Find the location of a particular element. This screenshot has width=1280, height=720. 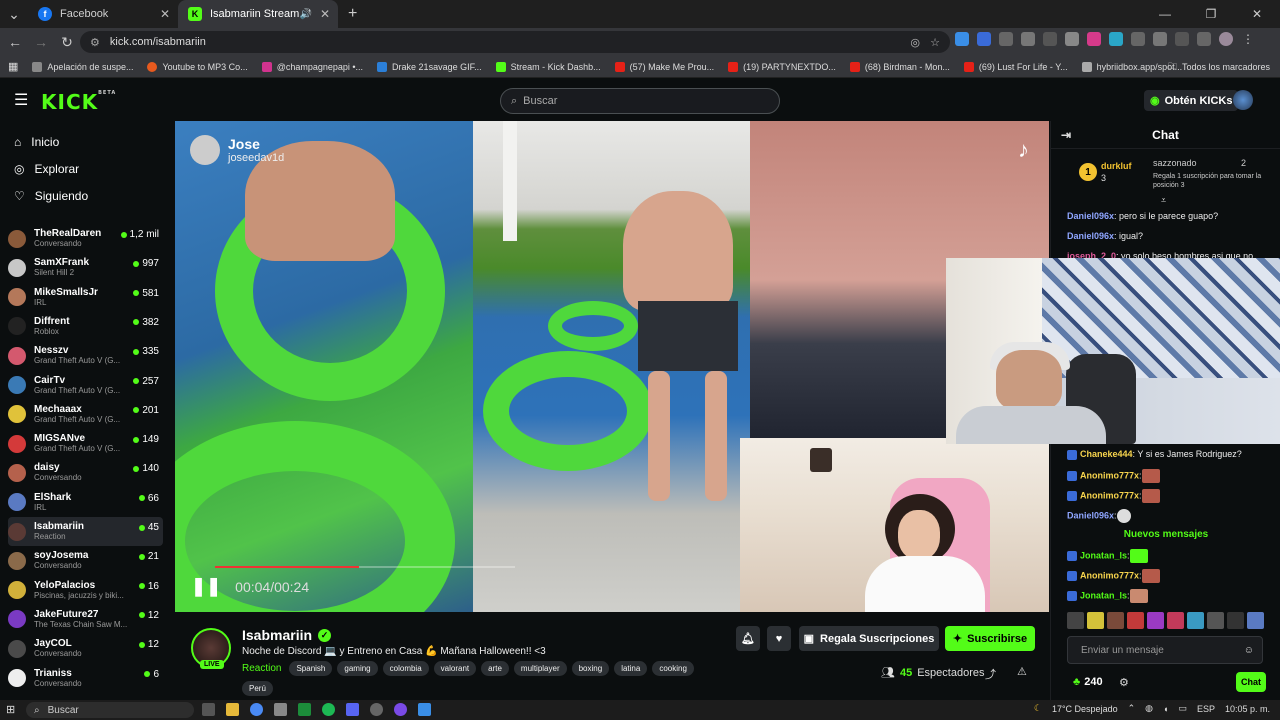

close-window-icon: ✕ is located at coordinates (1257, 14).